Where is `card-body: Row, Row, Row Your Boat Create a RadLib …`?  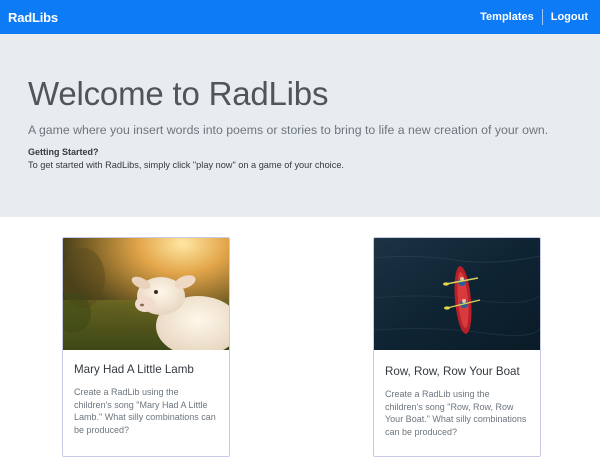 card-body: Row, Row, Row Your Boat Create a RadLib … is located at coordinates (457, 394).